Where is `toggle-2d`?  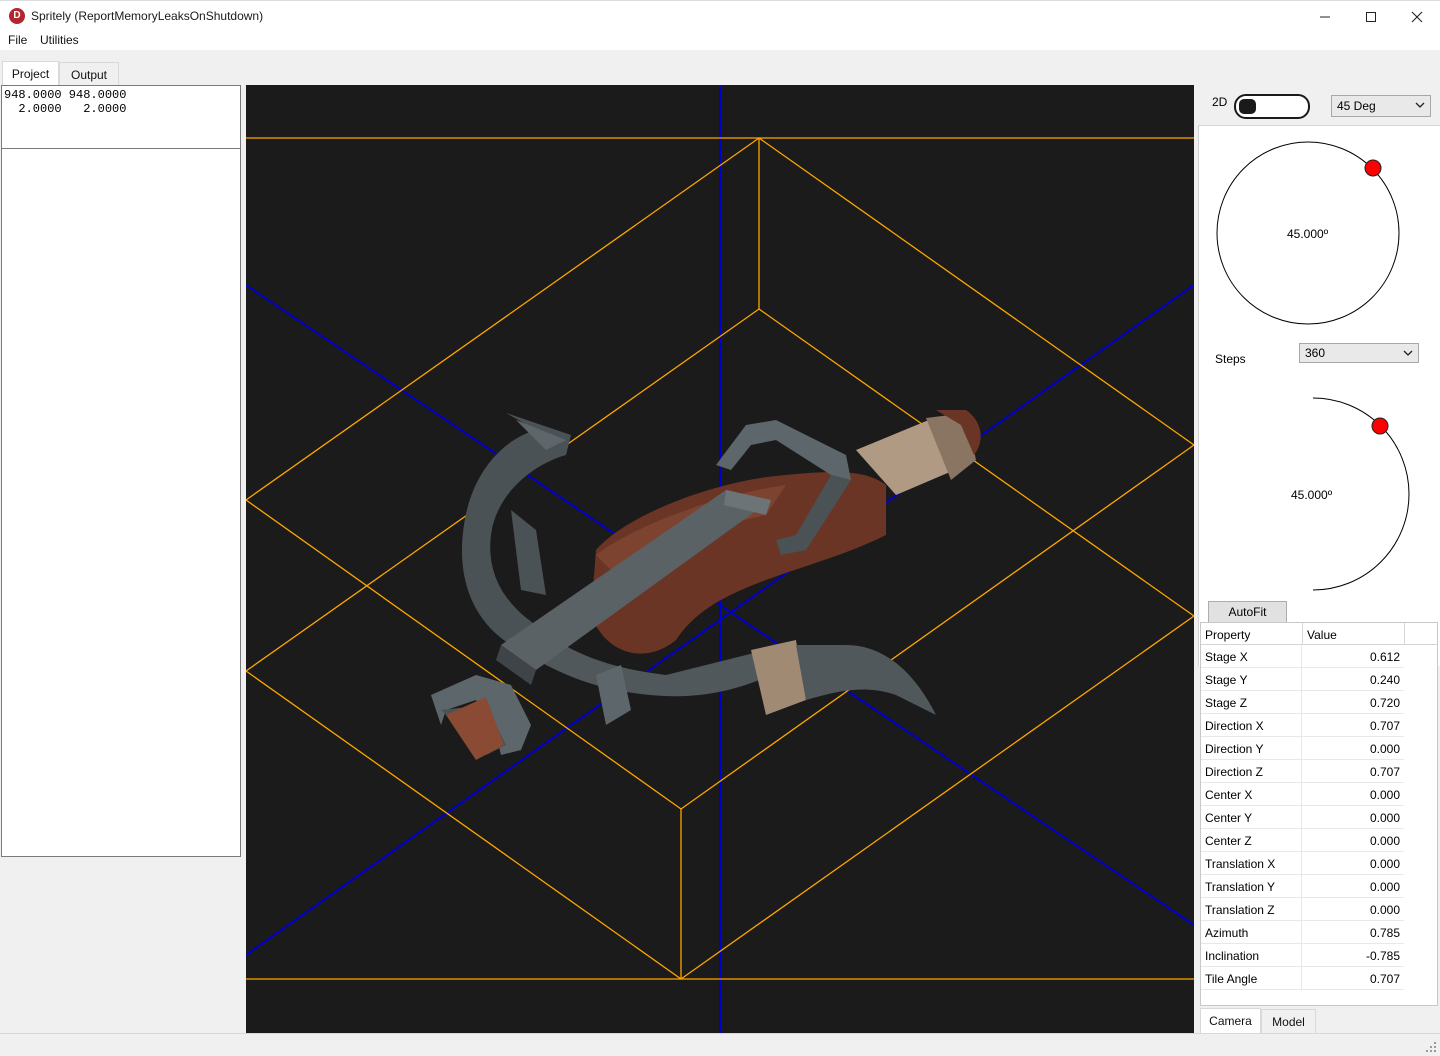 toggle-2d is located at coordinates (1272, 106).